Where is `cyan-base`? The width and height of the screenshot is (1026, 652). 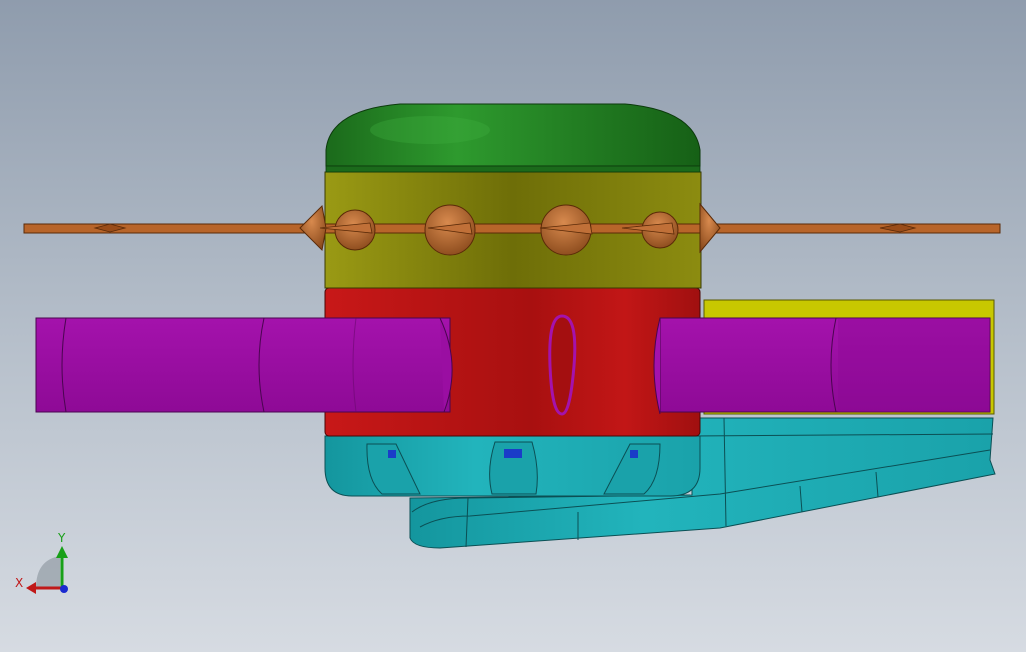 cyan-base is located at coordinates (660, 483).